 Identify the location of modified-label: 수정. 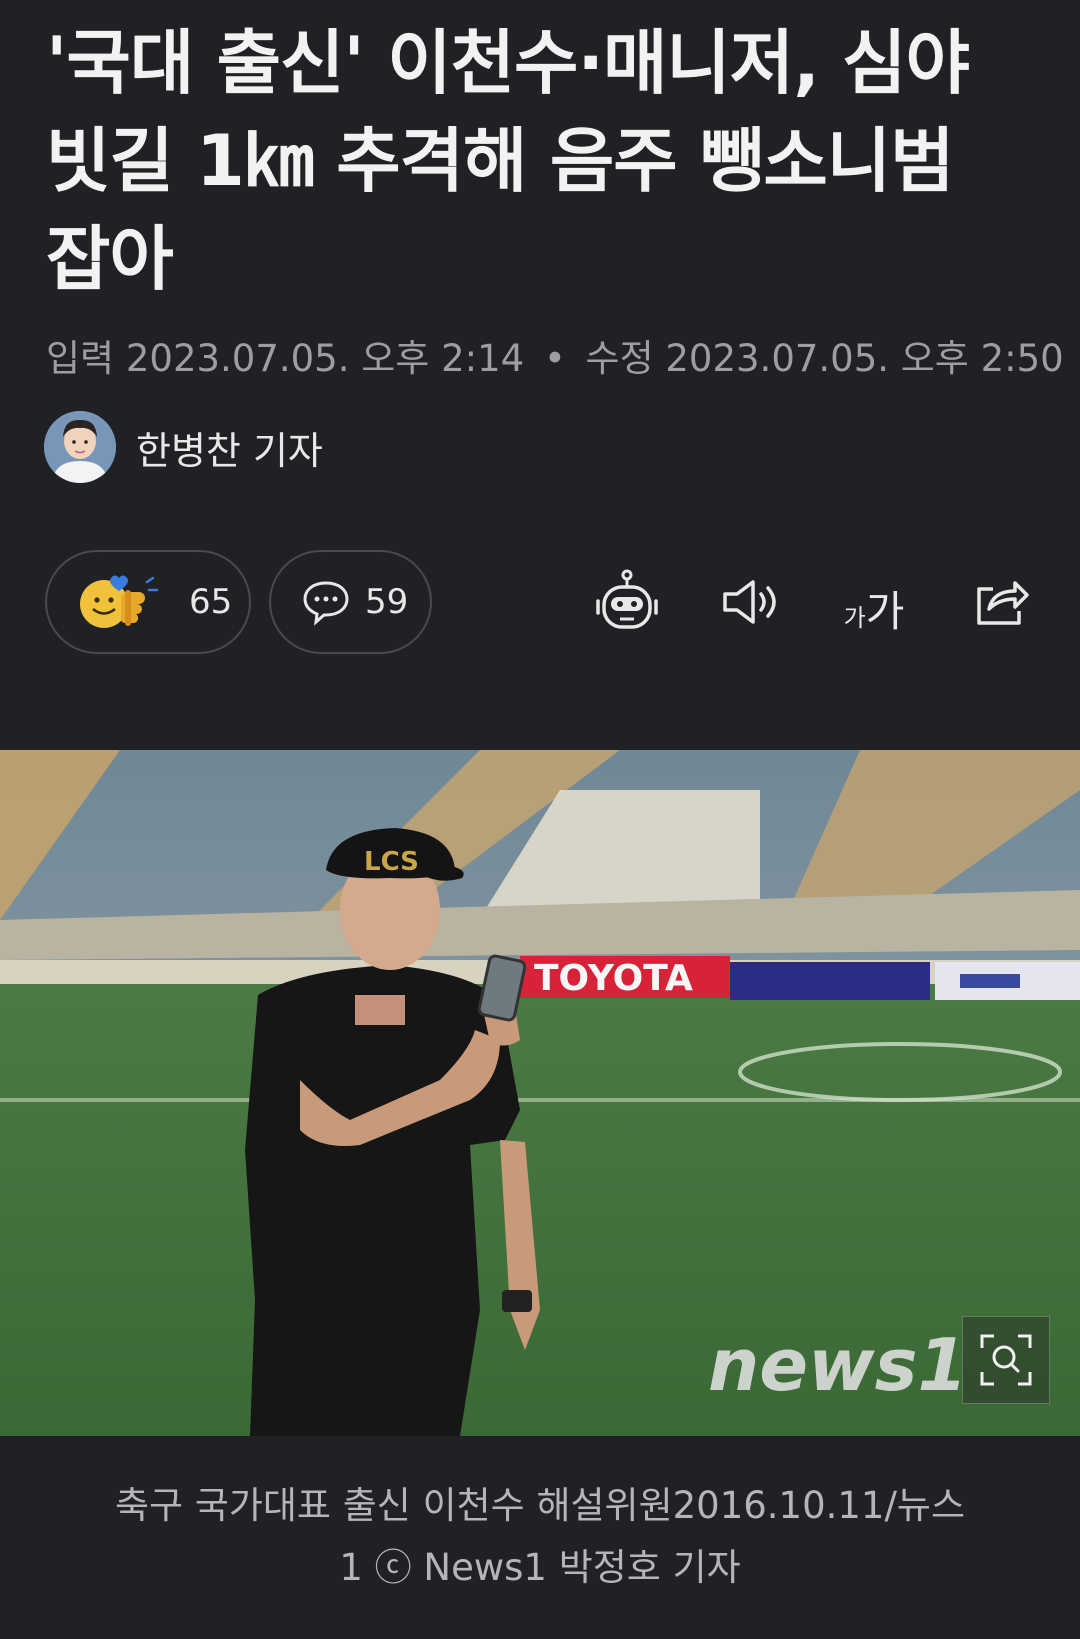
(619, 358).